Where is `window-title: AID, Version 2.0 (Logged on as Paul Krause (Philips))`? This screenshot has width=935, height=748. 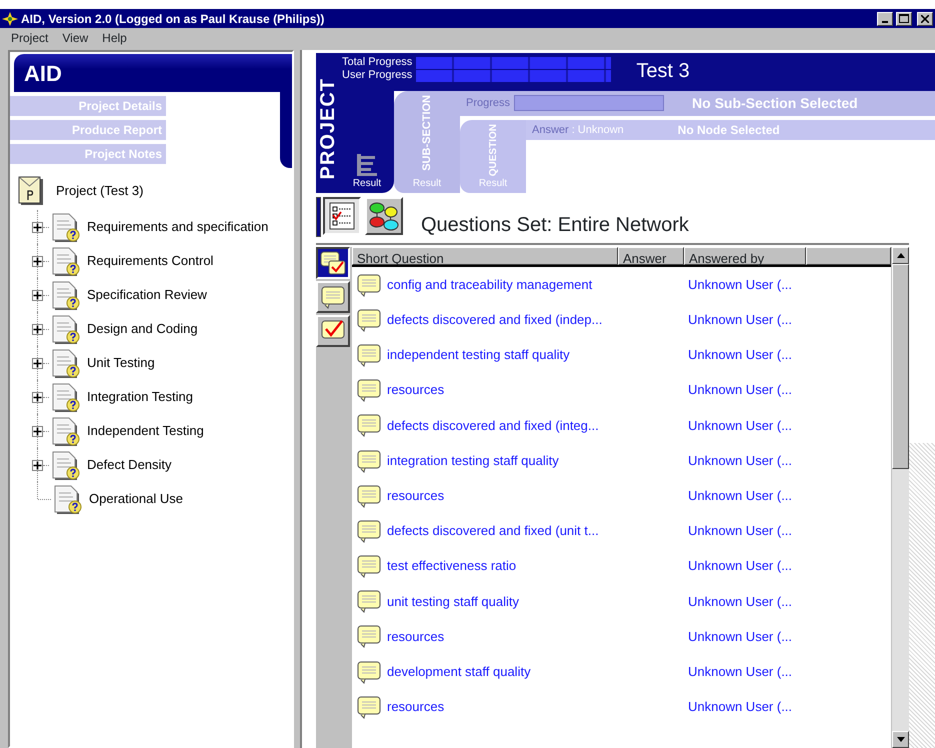 window-title: AID, Version 2.0 (Logged on as Paul Krause (Philips)) is located at coordinates (173, 19).